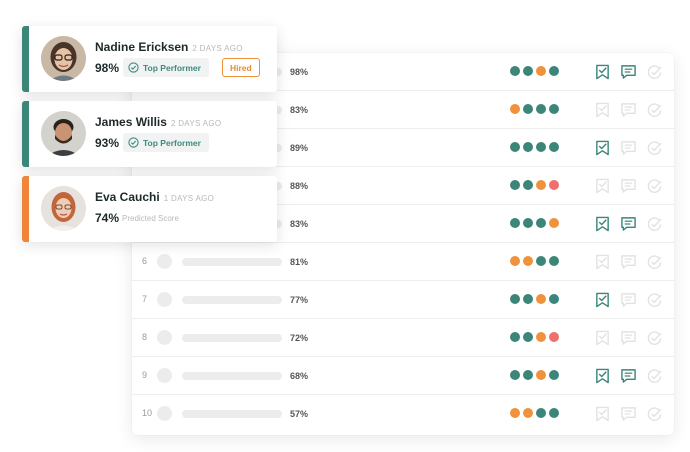 The height and width of the screenshot is (452, 690). Describe the element at coordinates (299, 414) in the screenshot. I see `row-score: 57%` at that location.